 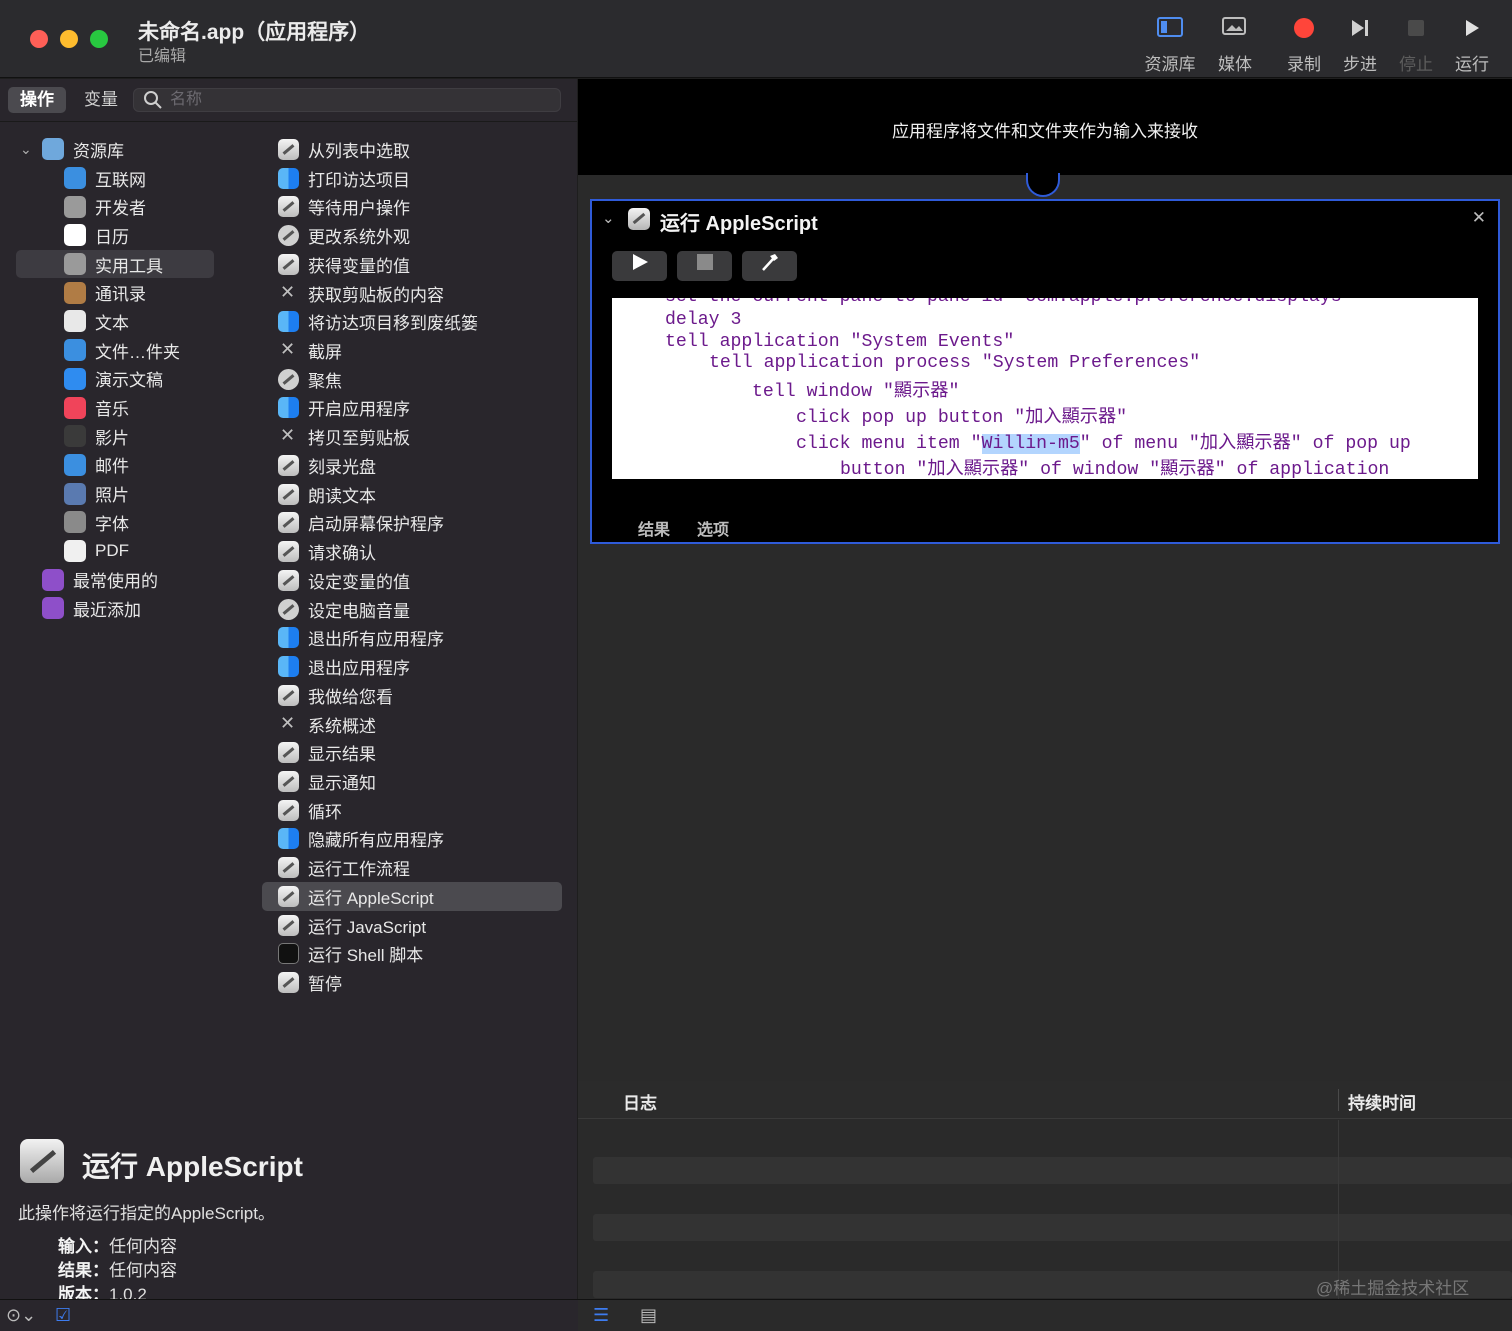 What do you see at coordinates (412, 264) in the screenshot?
I see `action-list-item: 获得变量的值` at bounding box center [412, 264].